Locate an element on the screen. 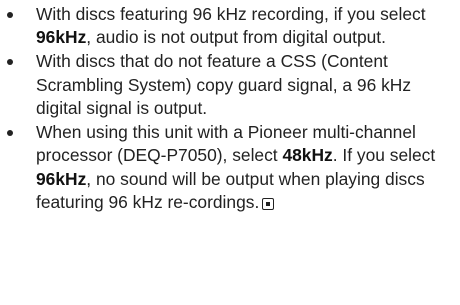 The width and height of the screenshot is (460, 305). section-end-icon is located at coordinates (268, 204).